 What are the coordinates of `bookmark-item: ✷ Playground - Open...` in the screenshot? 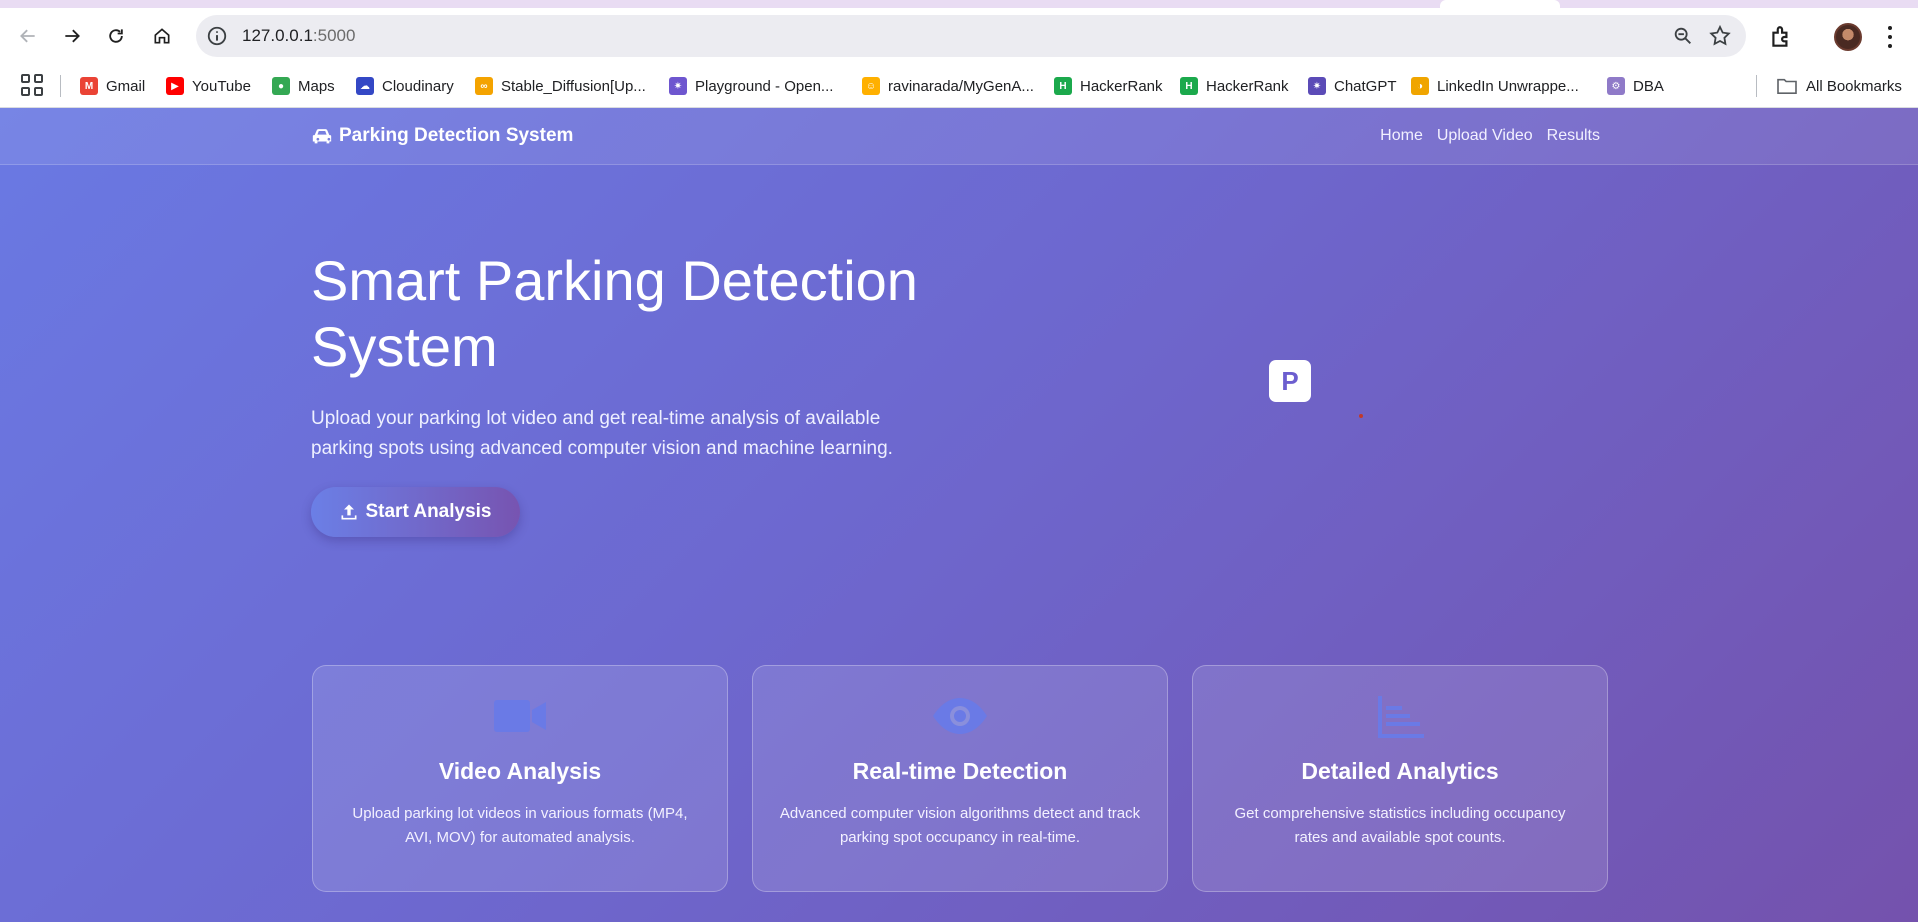 It's located at (751, 86).